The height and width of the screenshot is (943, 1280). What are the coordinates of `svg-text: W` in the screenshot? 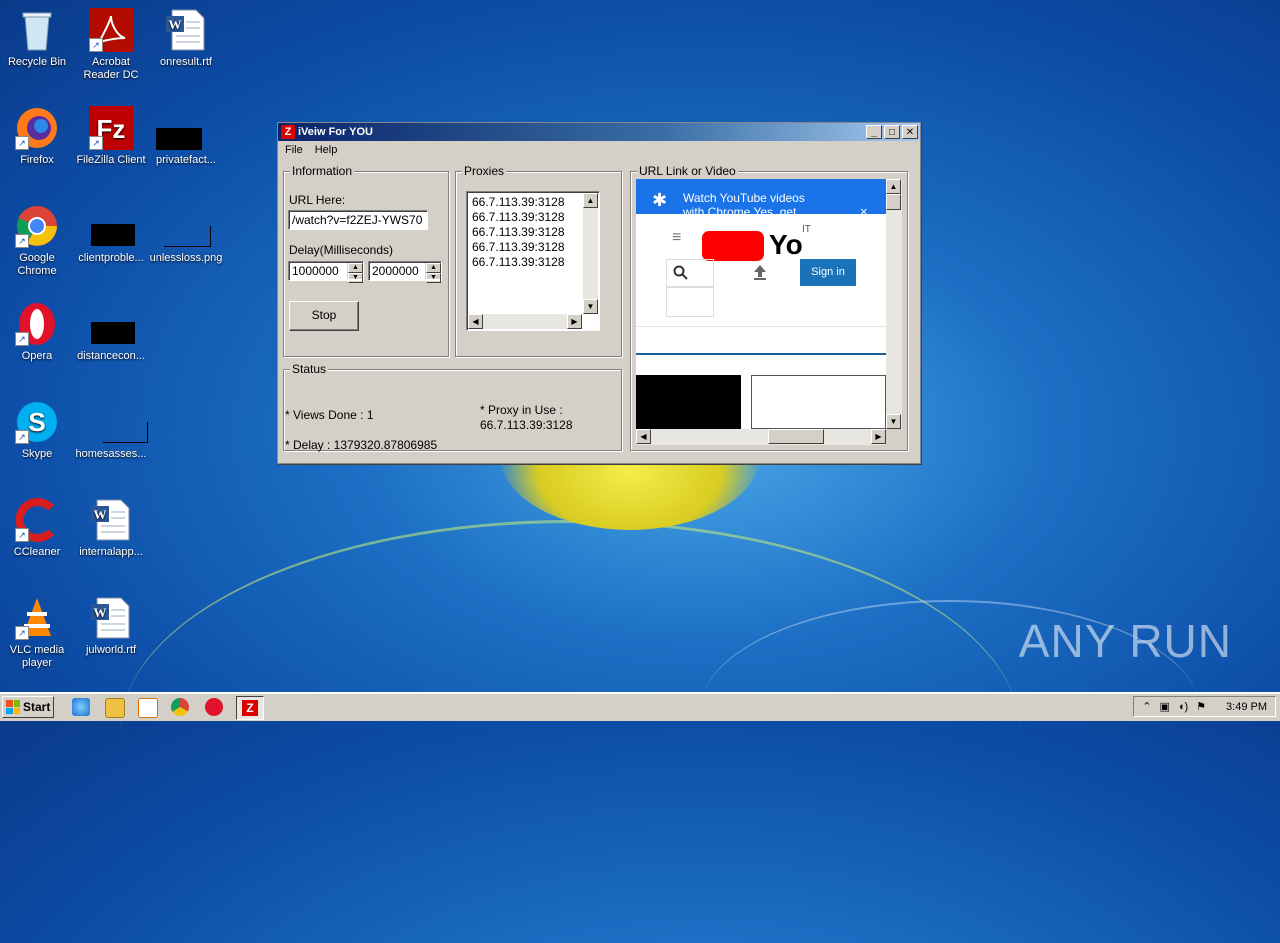 It's located at (100, 514).